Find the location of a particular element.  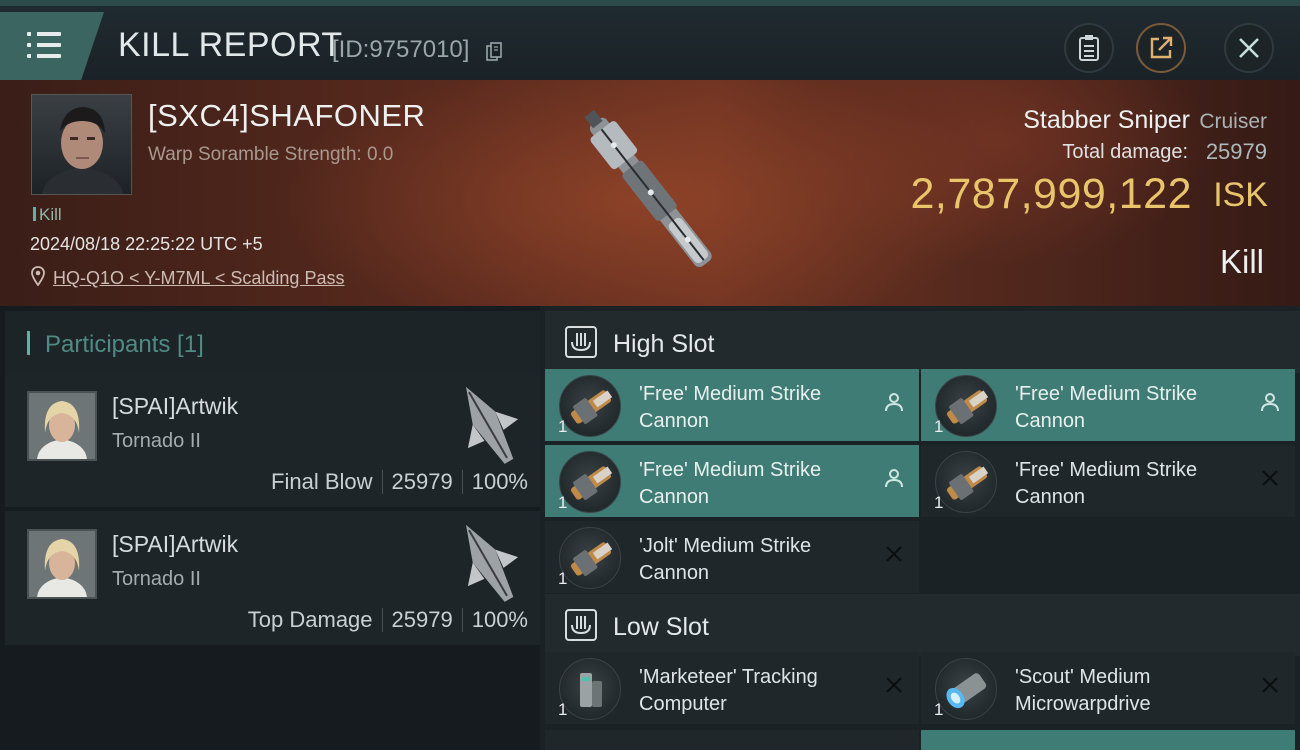

module-name: 'Scout' Medium Microwarpdrive is located at coordinates (1083, 690).